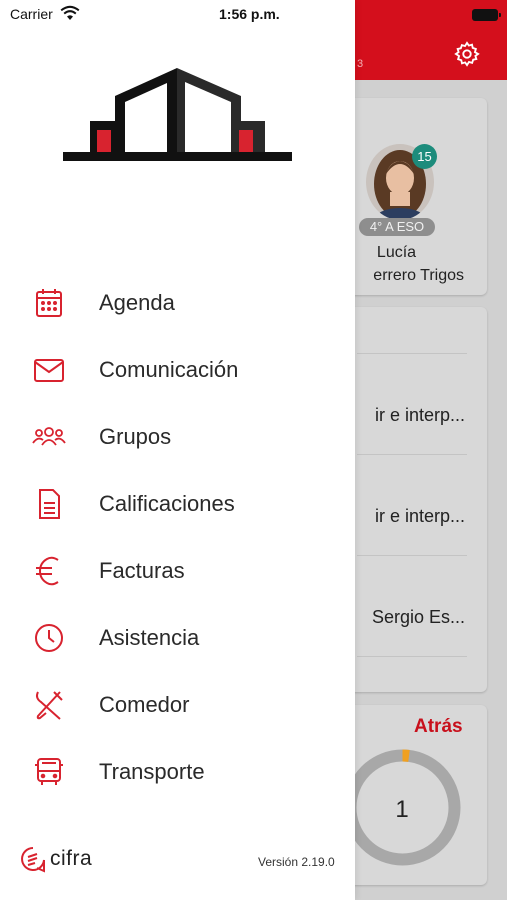 This screenshot has height=900, width=507. Describe the element at coordinates (396, 252) in the screenshot. I see `student-first-name: Lucía` at that location.